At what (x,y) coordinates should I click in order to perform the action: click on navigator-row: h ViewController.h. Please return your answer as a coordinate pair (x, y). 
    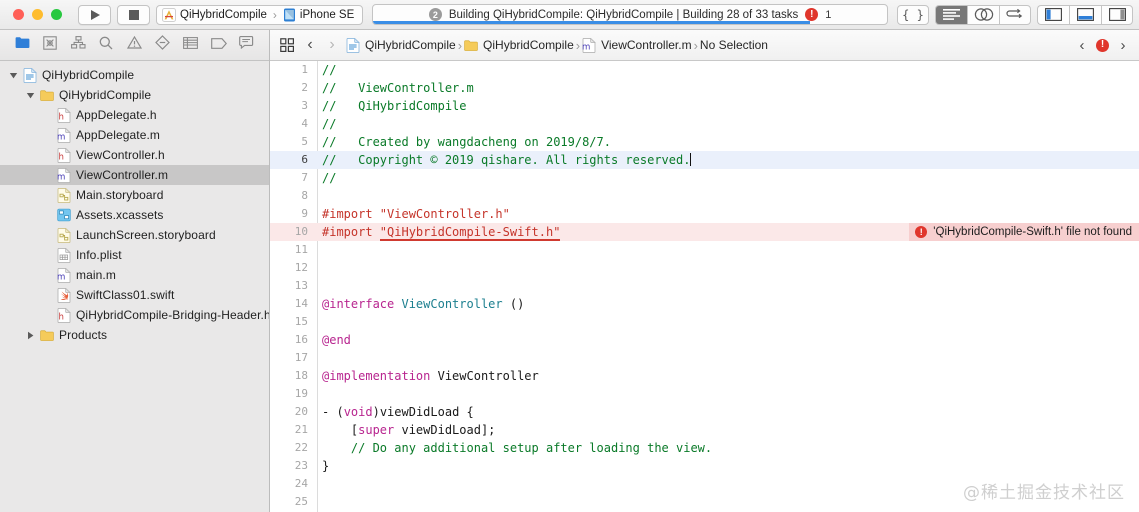
    Looking at the image, I should click on (134, 155).